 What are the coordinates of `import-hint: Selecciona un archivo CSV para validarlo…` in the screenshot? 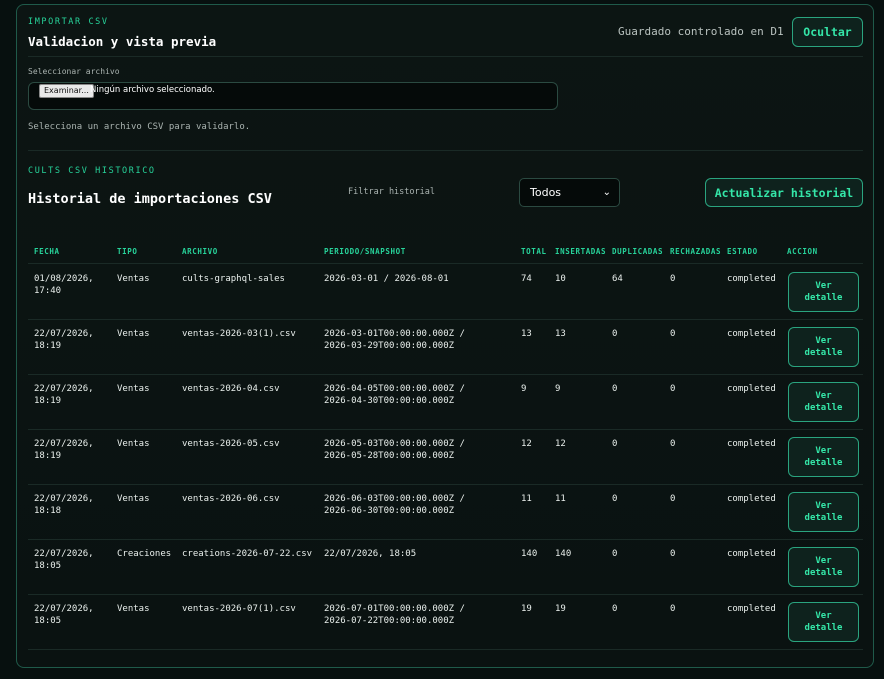 It's located at (139, 127).